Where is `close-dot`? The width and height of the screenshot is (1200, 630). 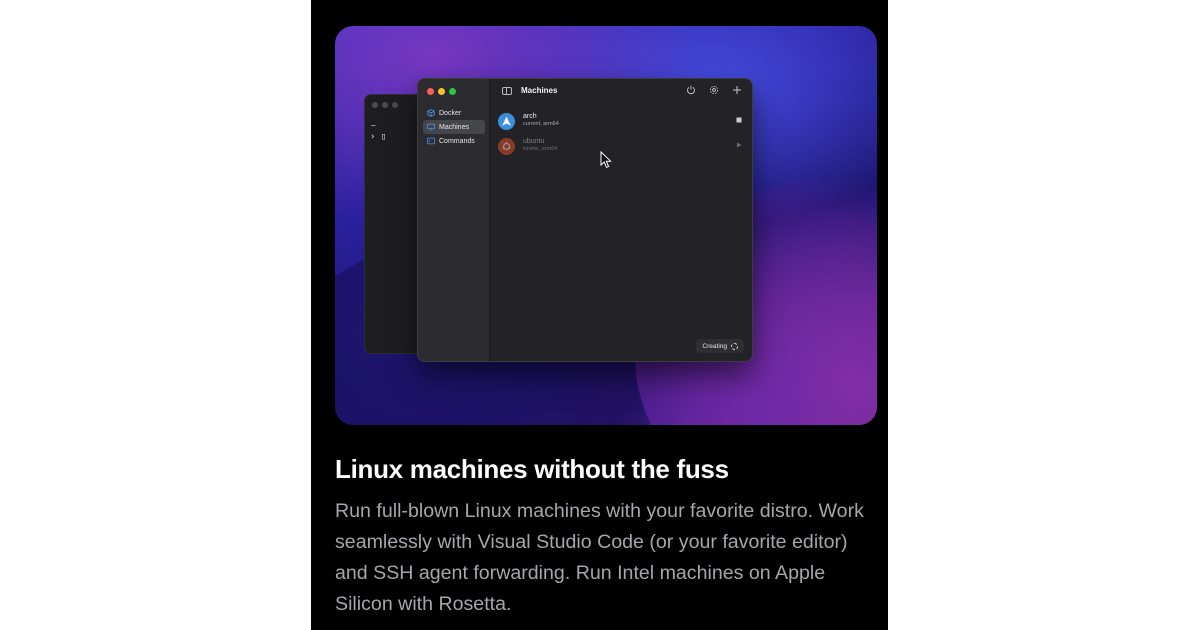
close-dot is located at coordinates (375, 105).